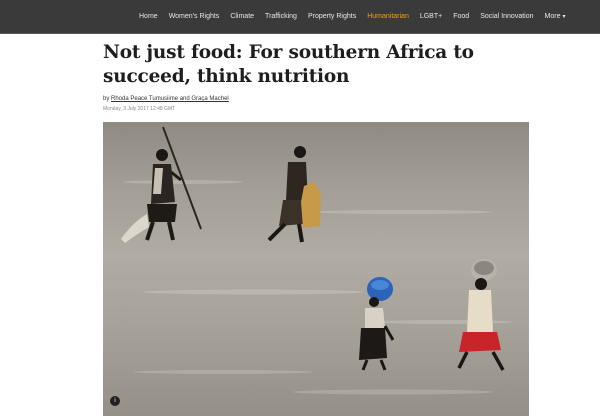 Image resolution: width=600 pixels, height=416 pixels. I want to click on nav-item-social-innovation: Social Innovation, so click(506, 16).